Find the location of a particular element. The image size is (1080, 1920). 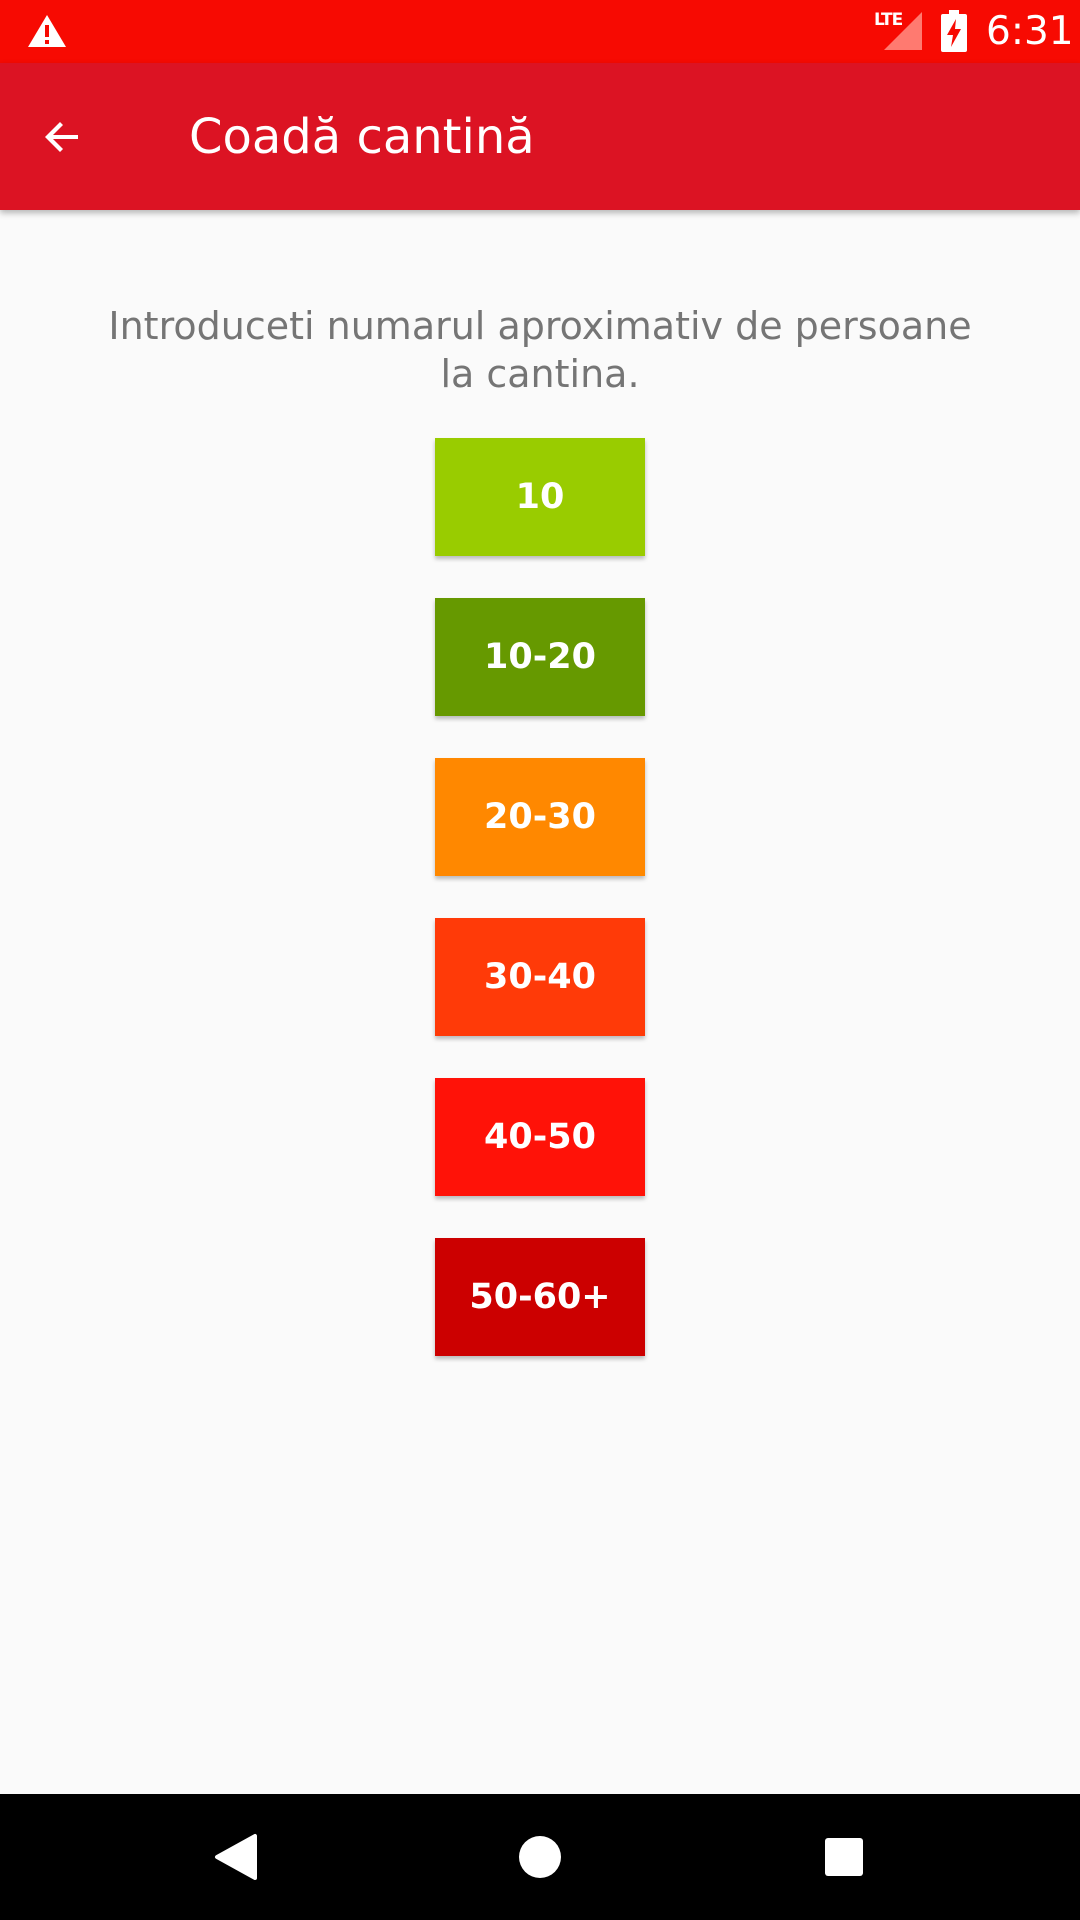

nav-home-button is located at coordinates (540, 1857).